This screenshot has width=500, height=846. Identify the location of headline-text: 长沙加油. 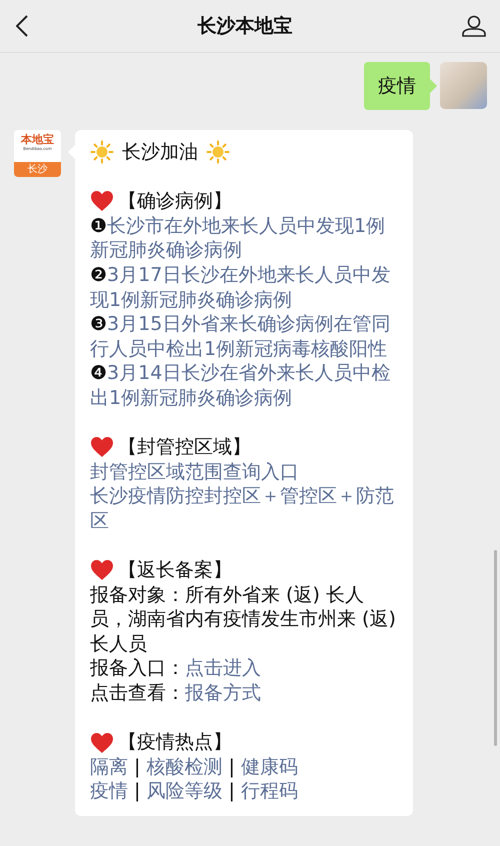
(160, 152).